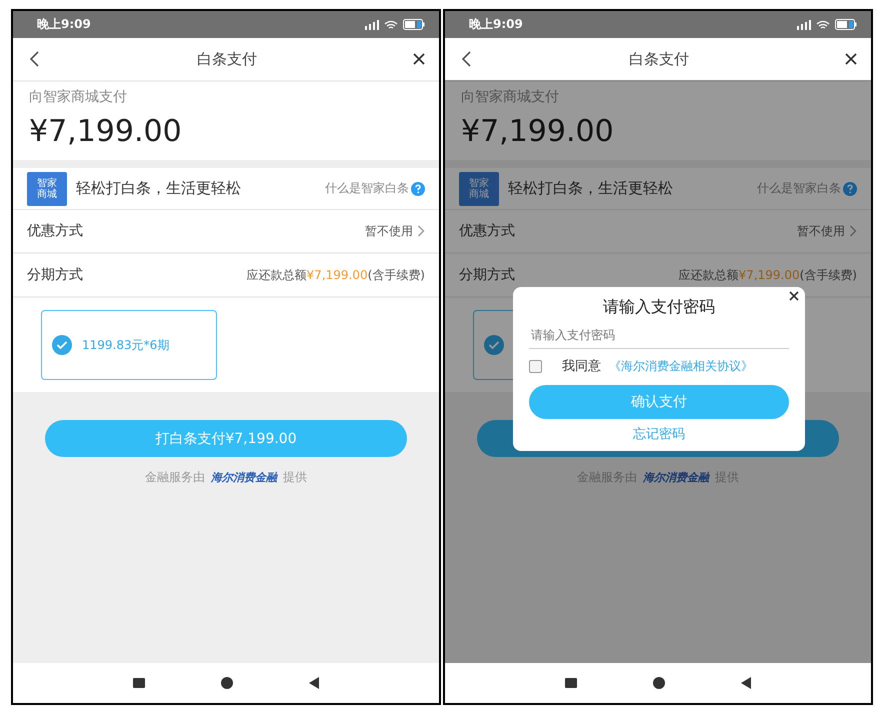 This screenshot has width=884, height=711. What do you see at coordinates (581, 366) in the screenshot?
I see `agree-label: 我同意` at bounding box center [581, 366].